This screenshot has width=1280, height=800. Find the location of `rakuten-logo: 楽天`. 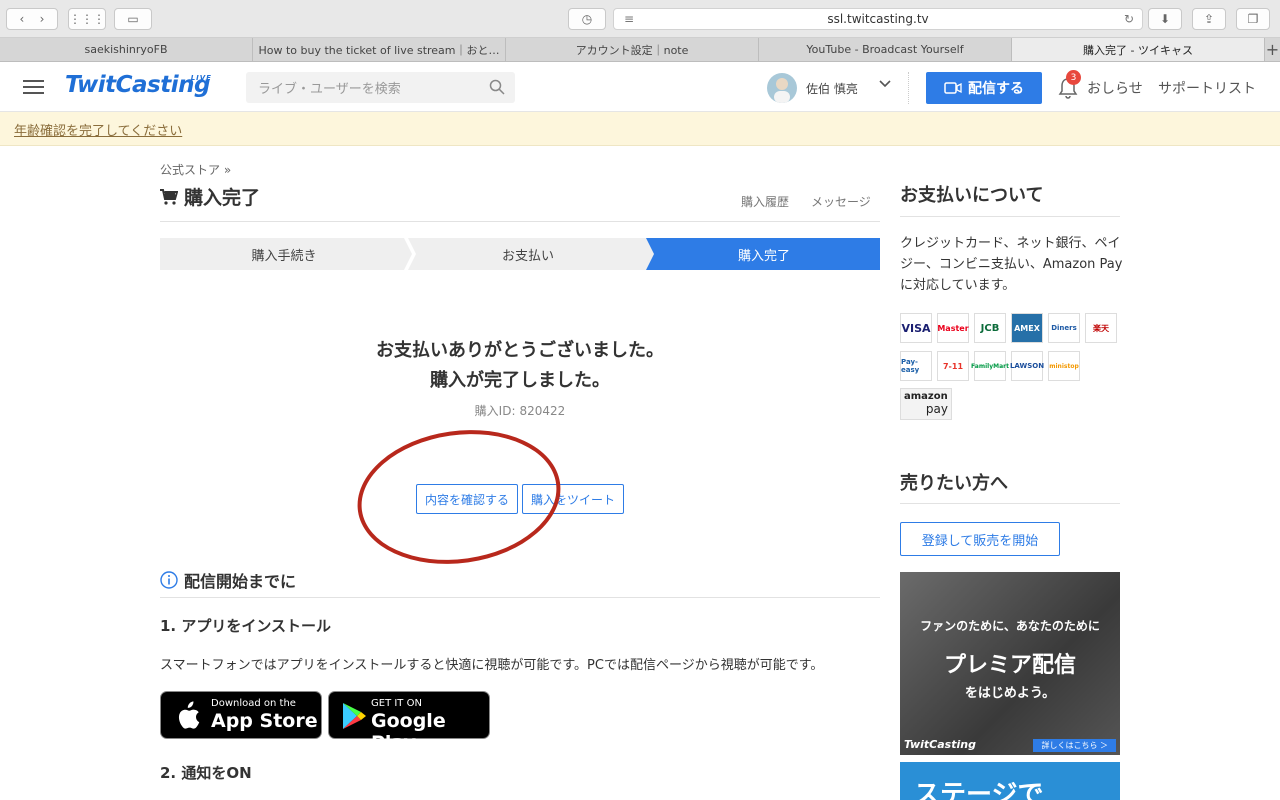

rakuten-logo: 楽天 is located at coordinates (1101, 328).